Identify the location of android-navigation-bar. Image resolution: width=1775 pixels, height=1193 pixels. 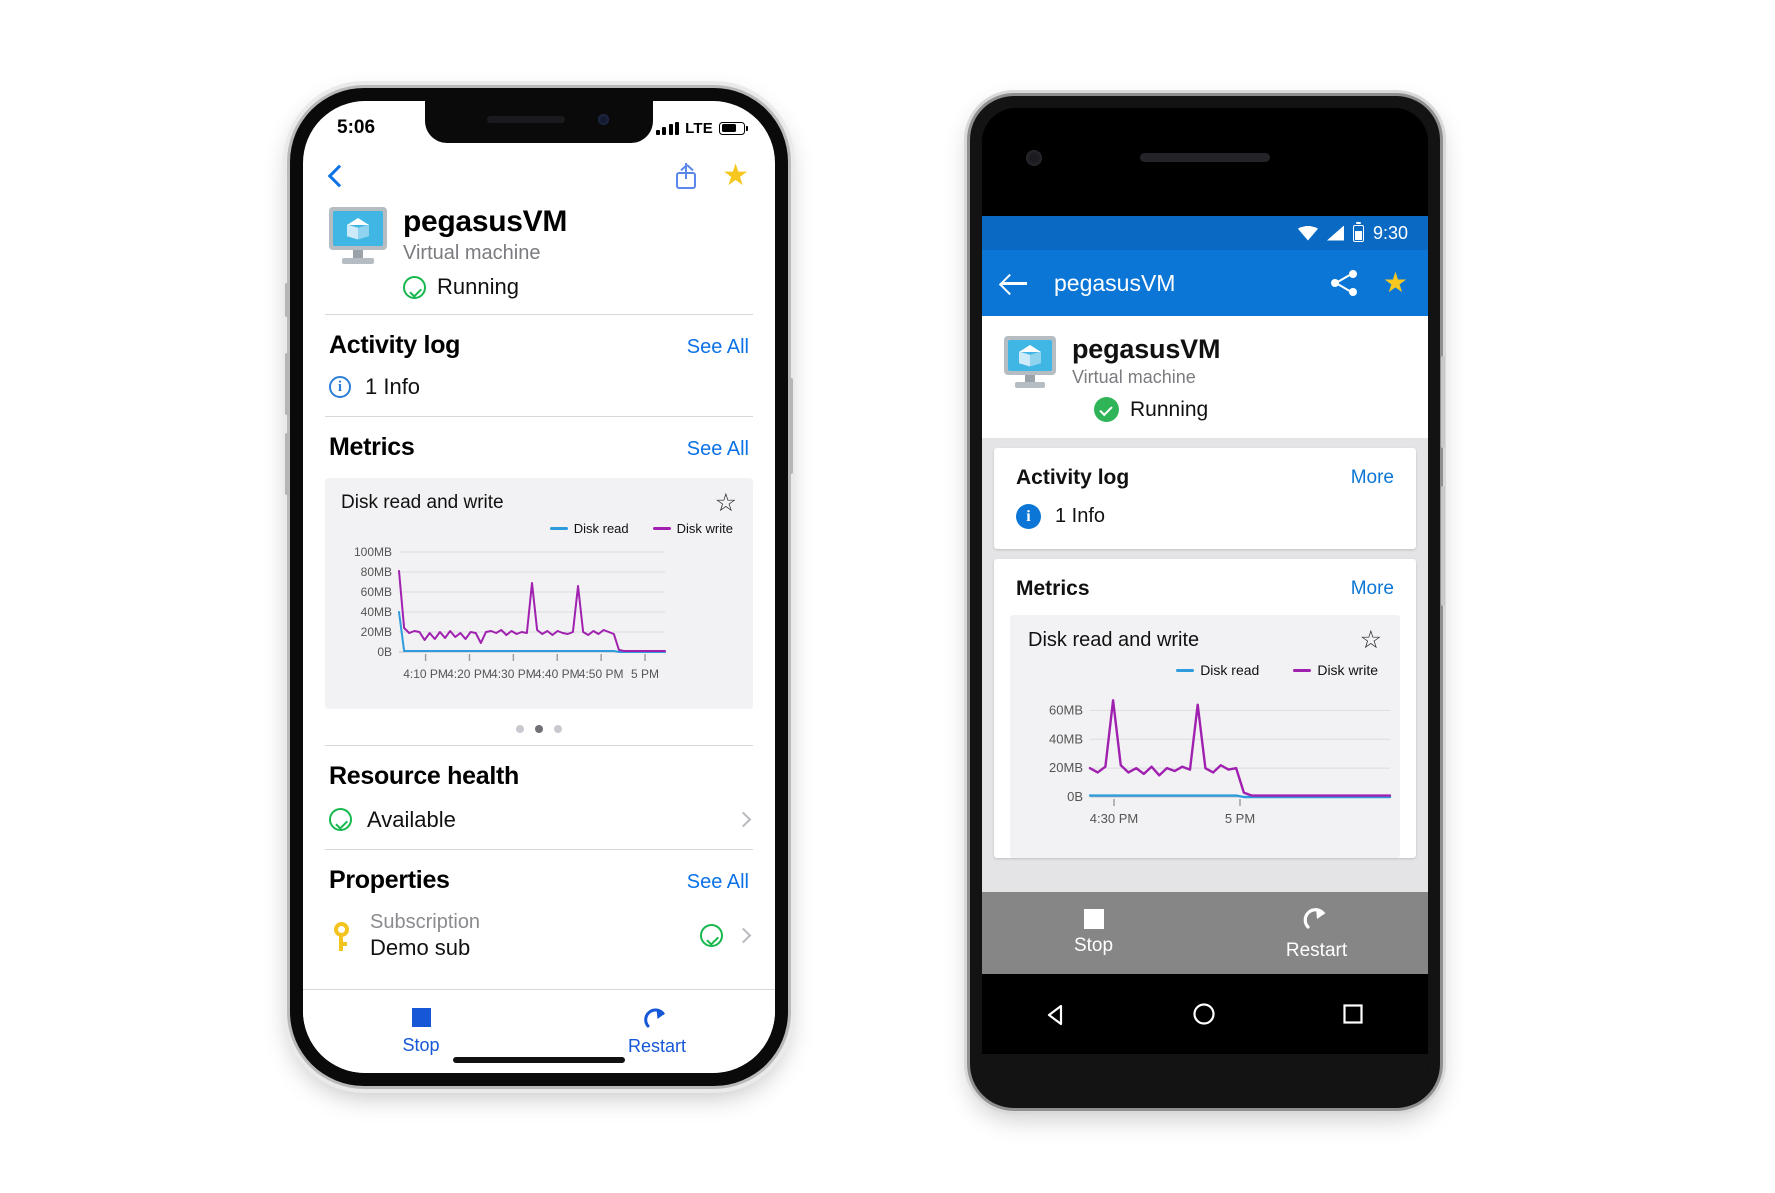
(1205, 1014).